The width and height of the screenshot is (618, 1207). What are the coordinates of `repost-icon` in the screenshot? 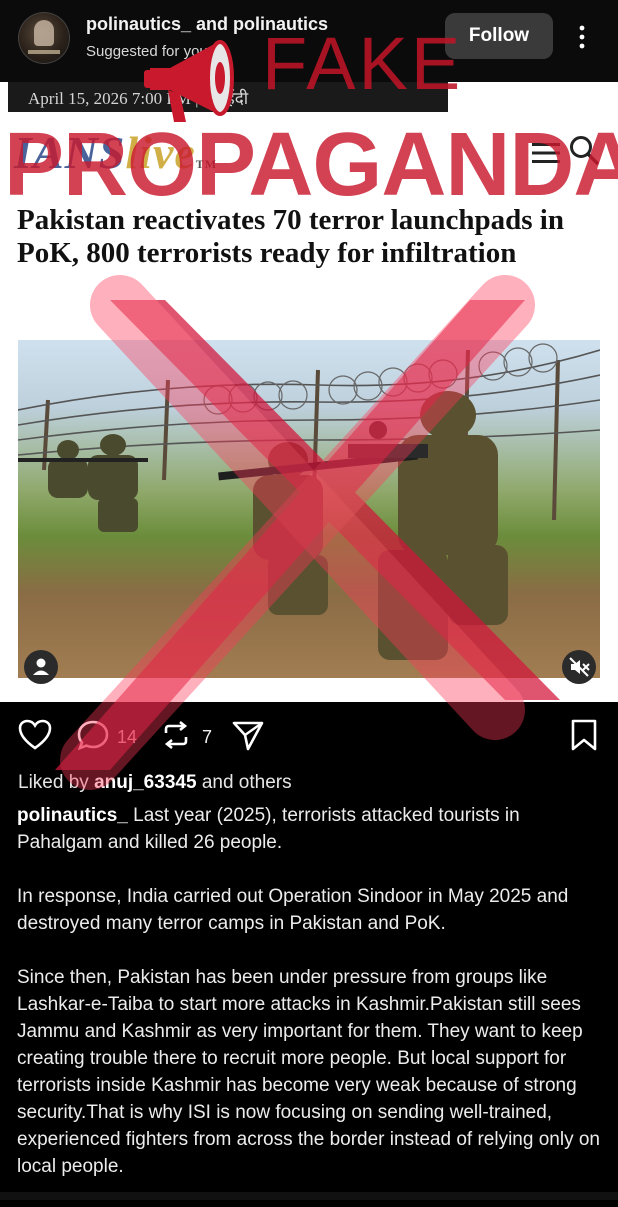 It's located at (176, 735).